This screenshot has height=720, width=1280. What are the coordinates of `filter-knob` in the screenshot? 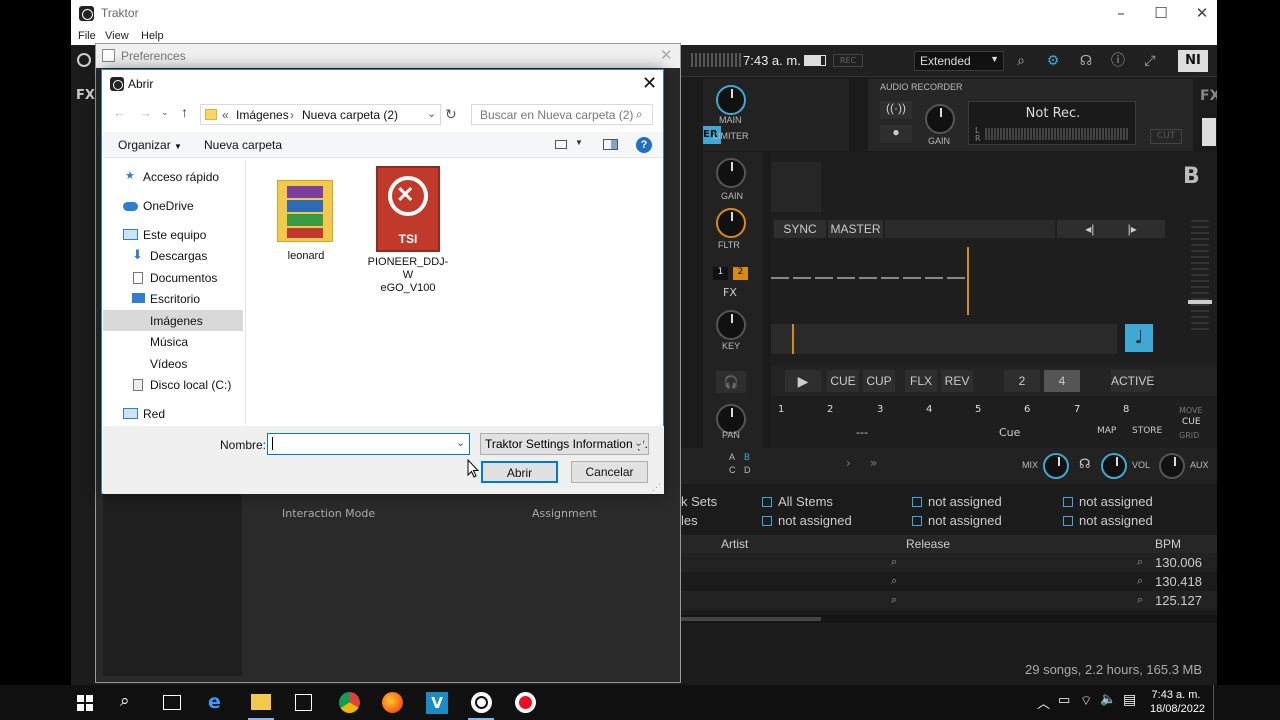 It's located at (731, 223).